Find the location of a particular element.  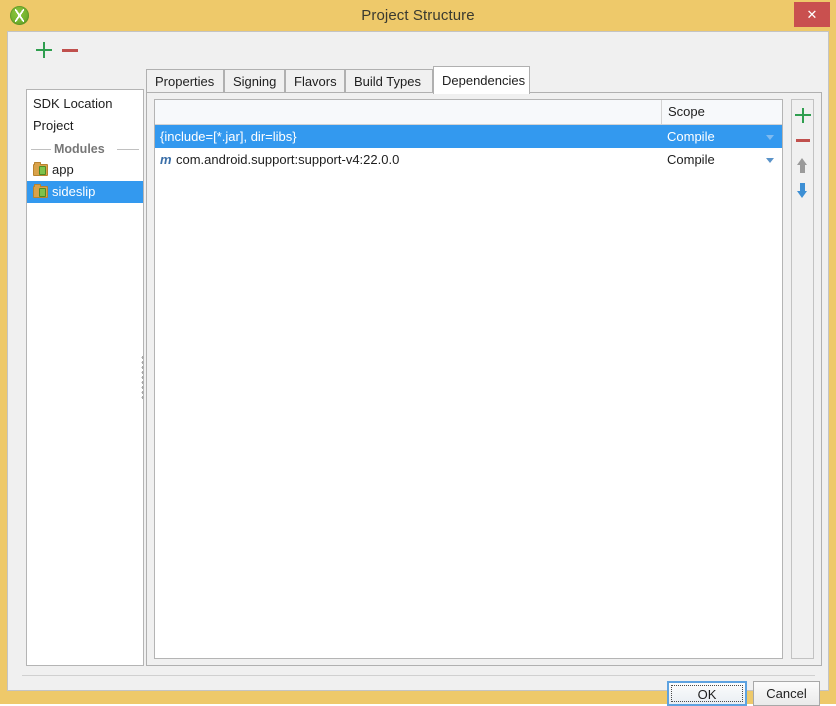

column-header-scope: Scope is located at coordinates (721, 112).